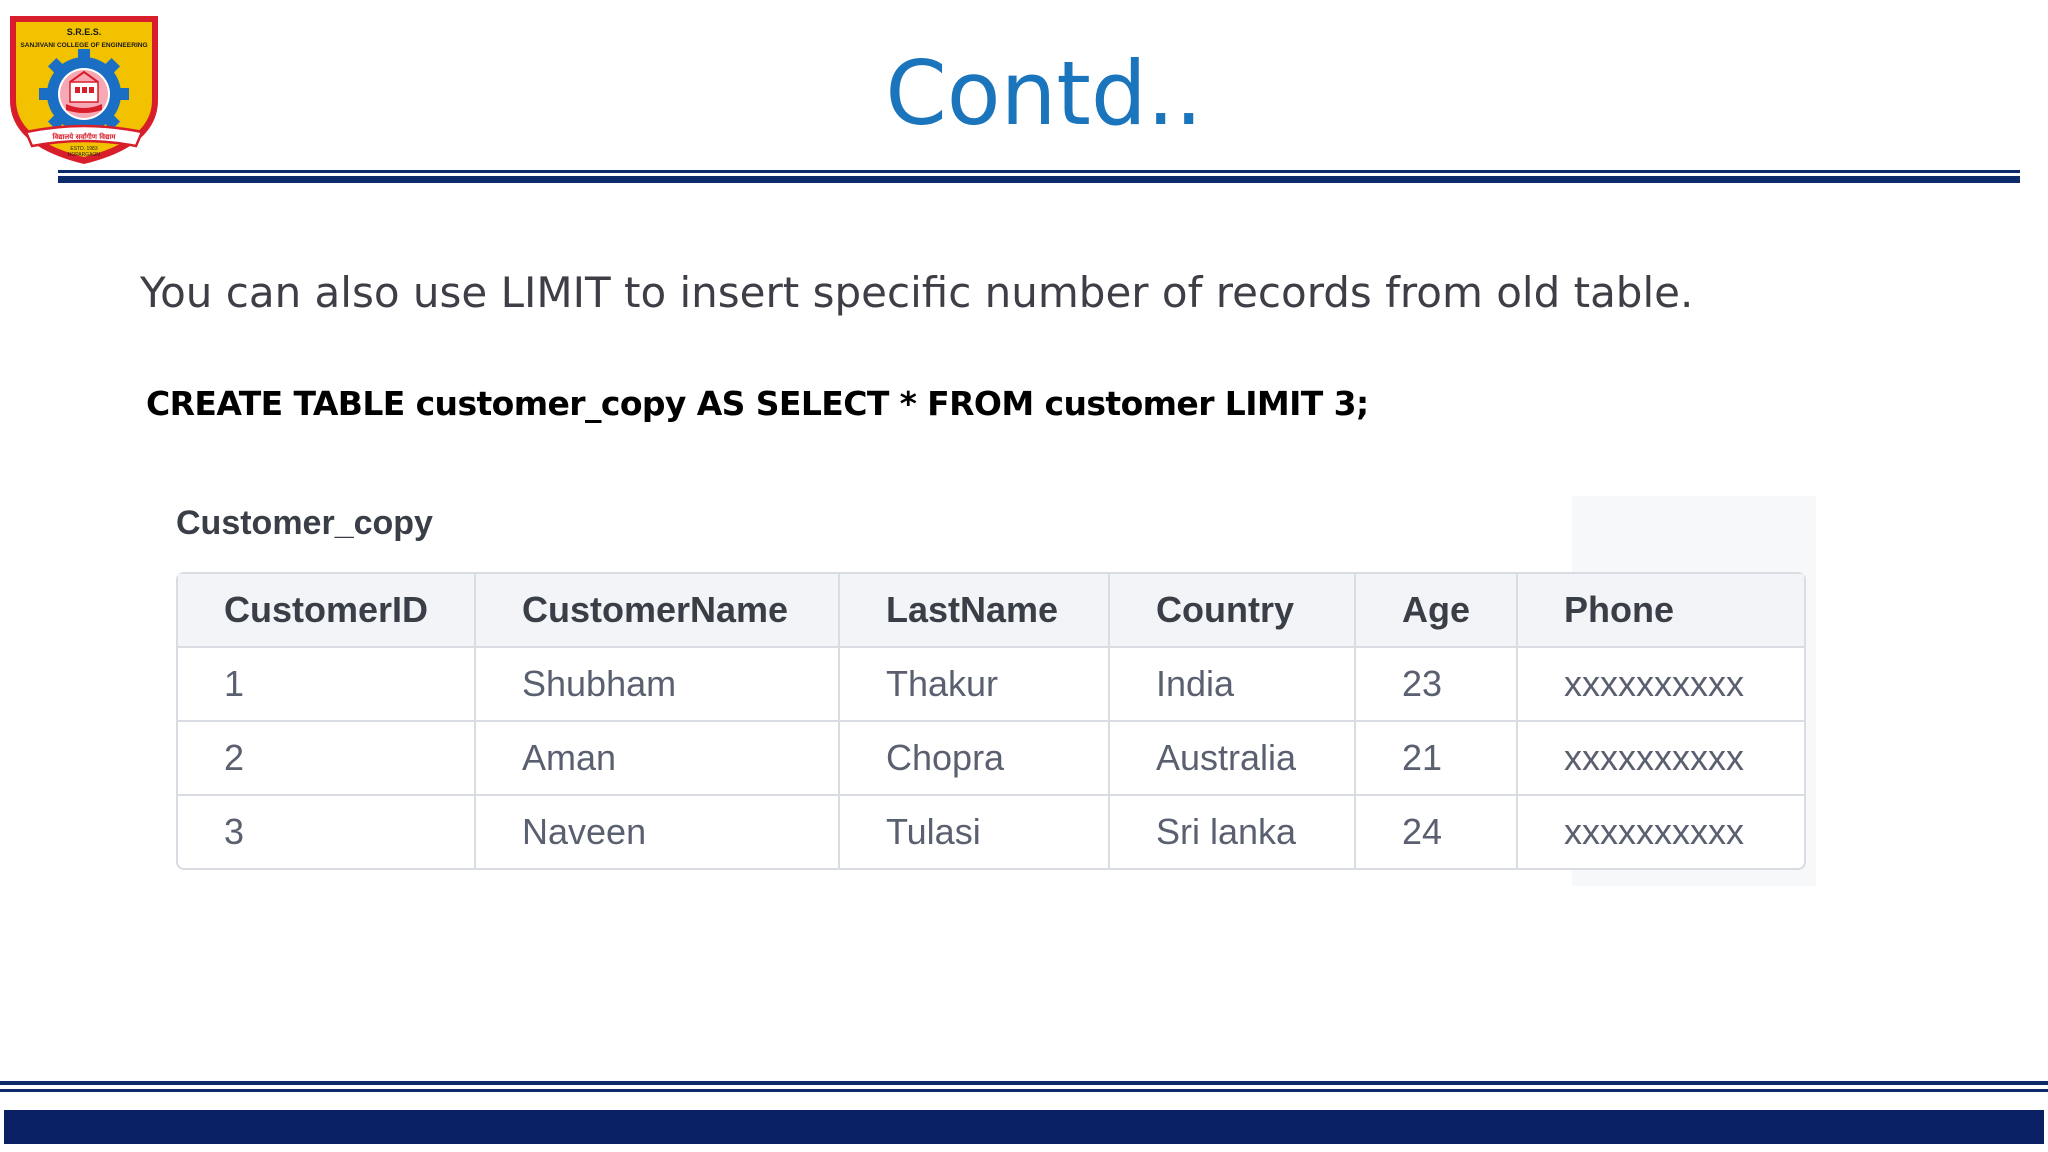 The height and width of the screenshot is (1152, 2048). Describe the element at coordinates (1024, 1127) in the screenshot. I see `footer-bar` at that location.